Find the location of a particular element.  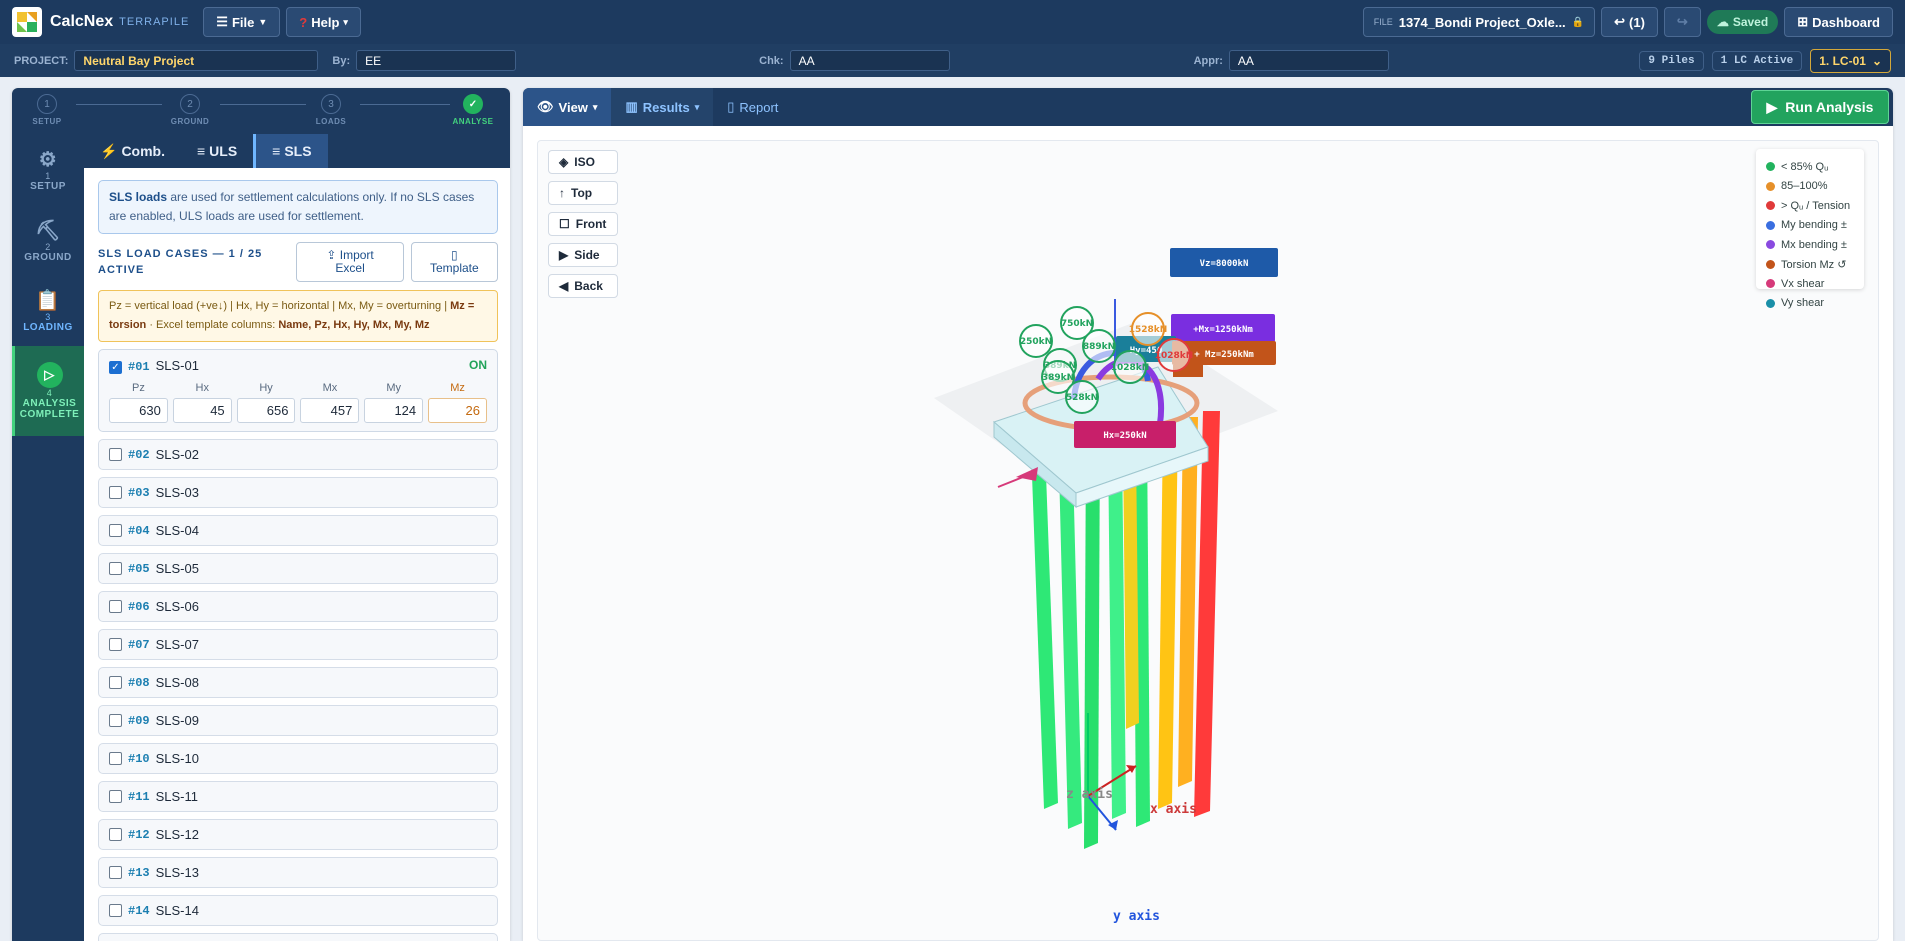

pile-load-label: 250kN is located at coordinates (1036, 342).